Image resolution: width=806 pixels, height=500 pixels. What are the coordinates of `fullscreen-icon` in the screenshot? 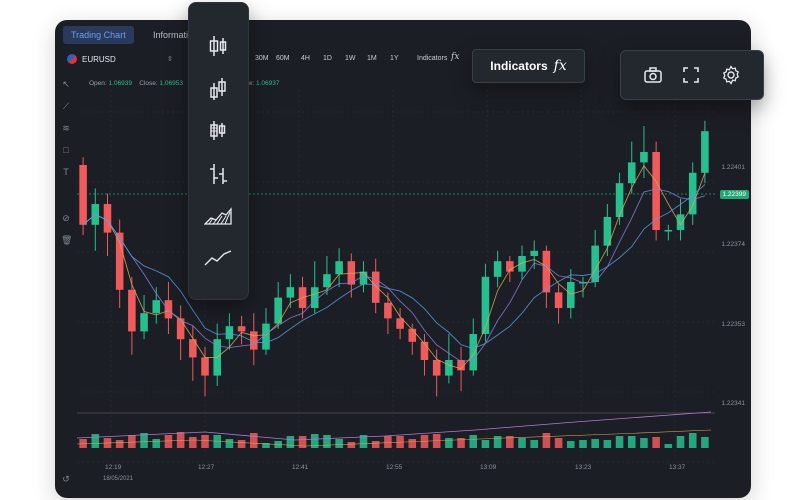 It's located at (691, 75).